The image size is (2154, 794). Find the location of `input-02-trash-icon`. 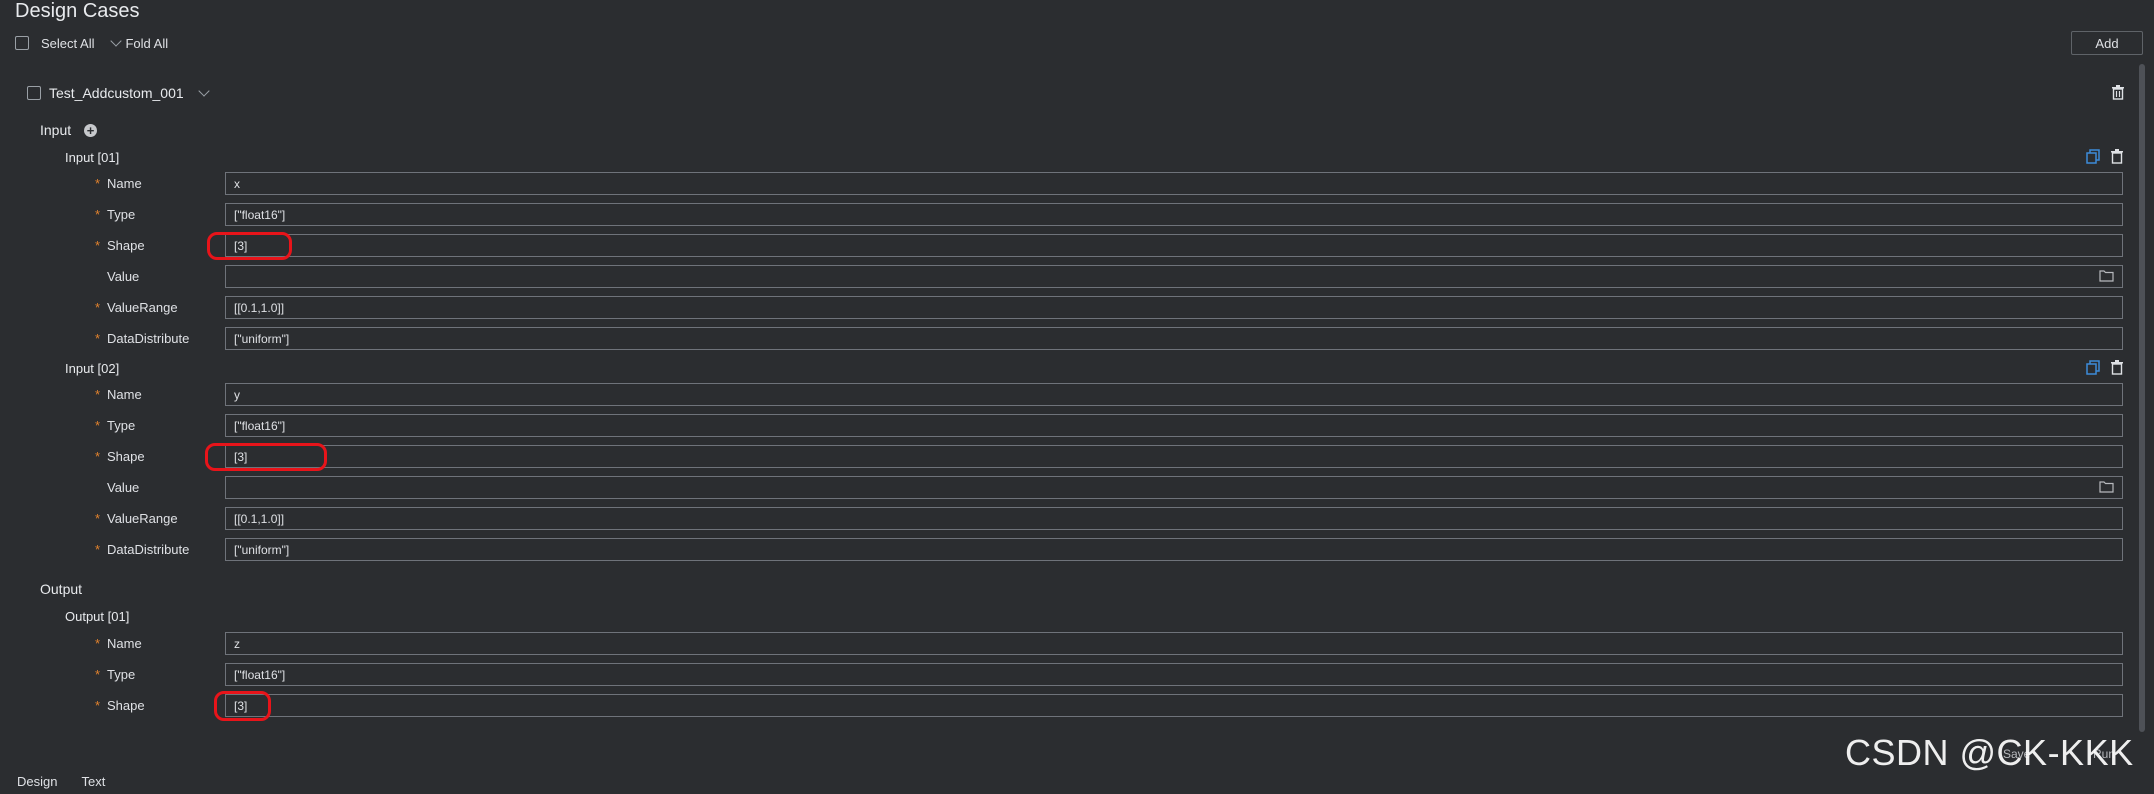

input-02-trash-icon is located at coordinates (2117, 369).